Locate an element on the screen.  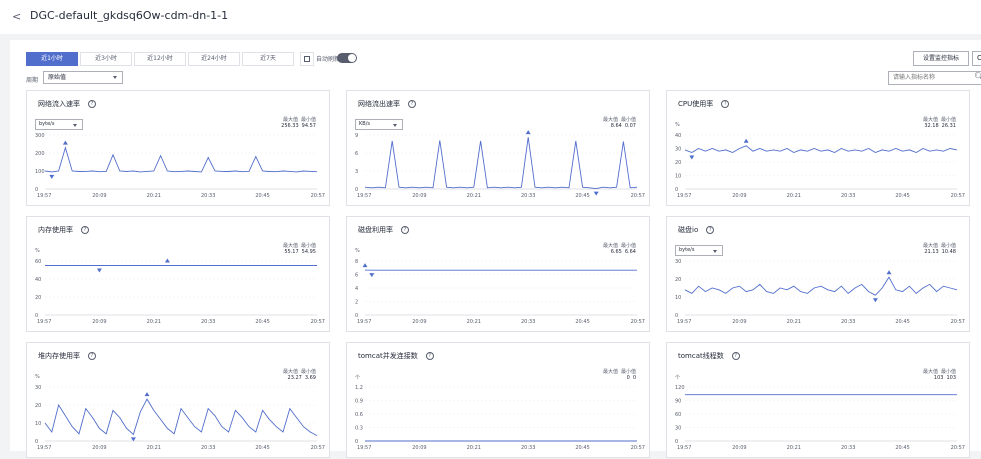
y-tick-label: 8 is located at coordinates (356, 262).